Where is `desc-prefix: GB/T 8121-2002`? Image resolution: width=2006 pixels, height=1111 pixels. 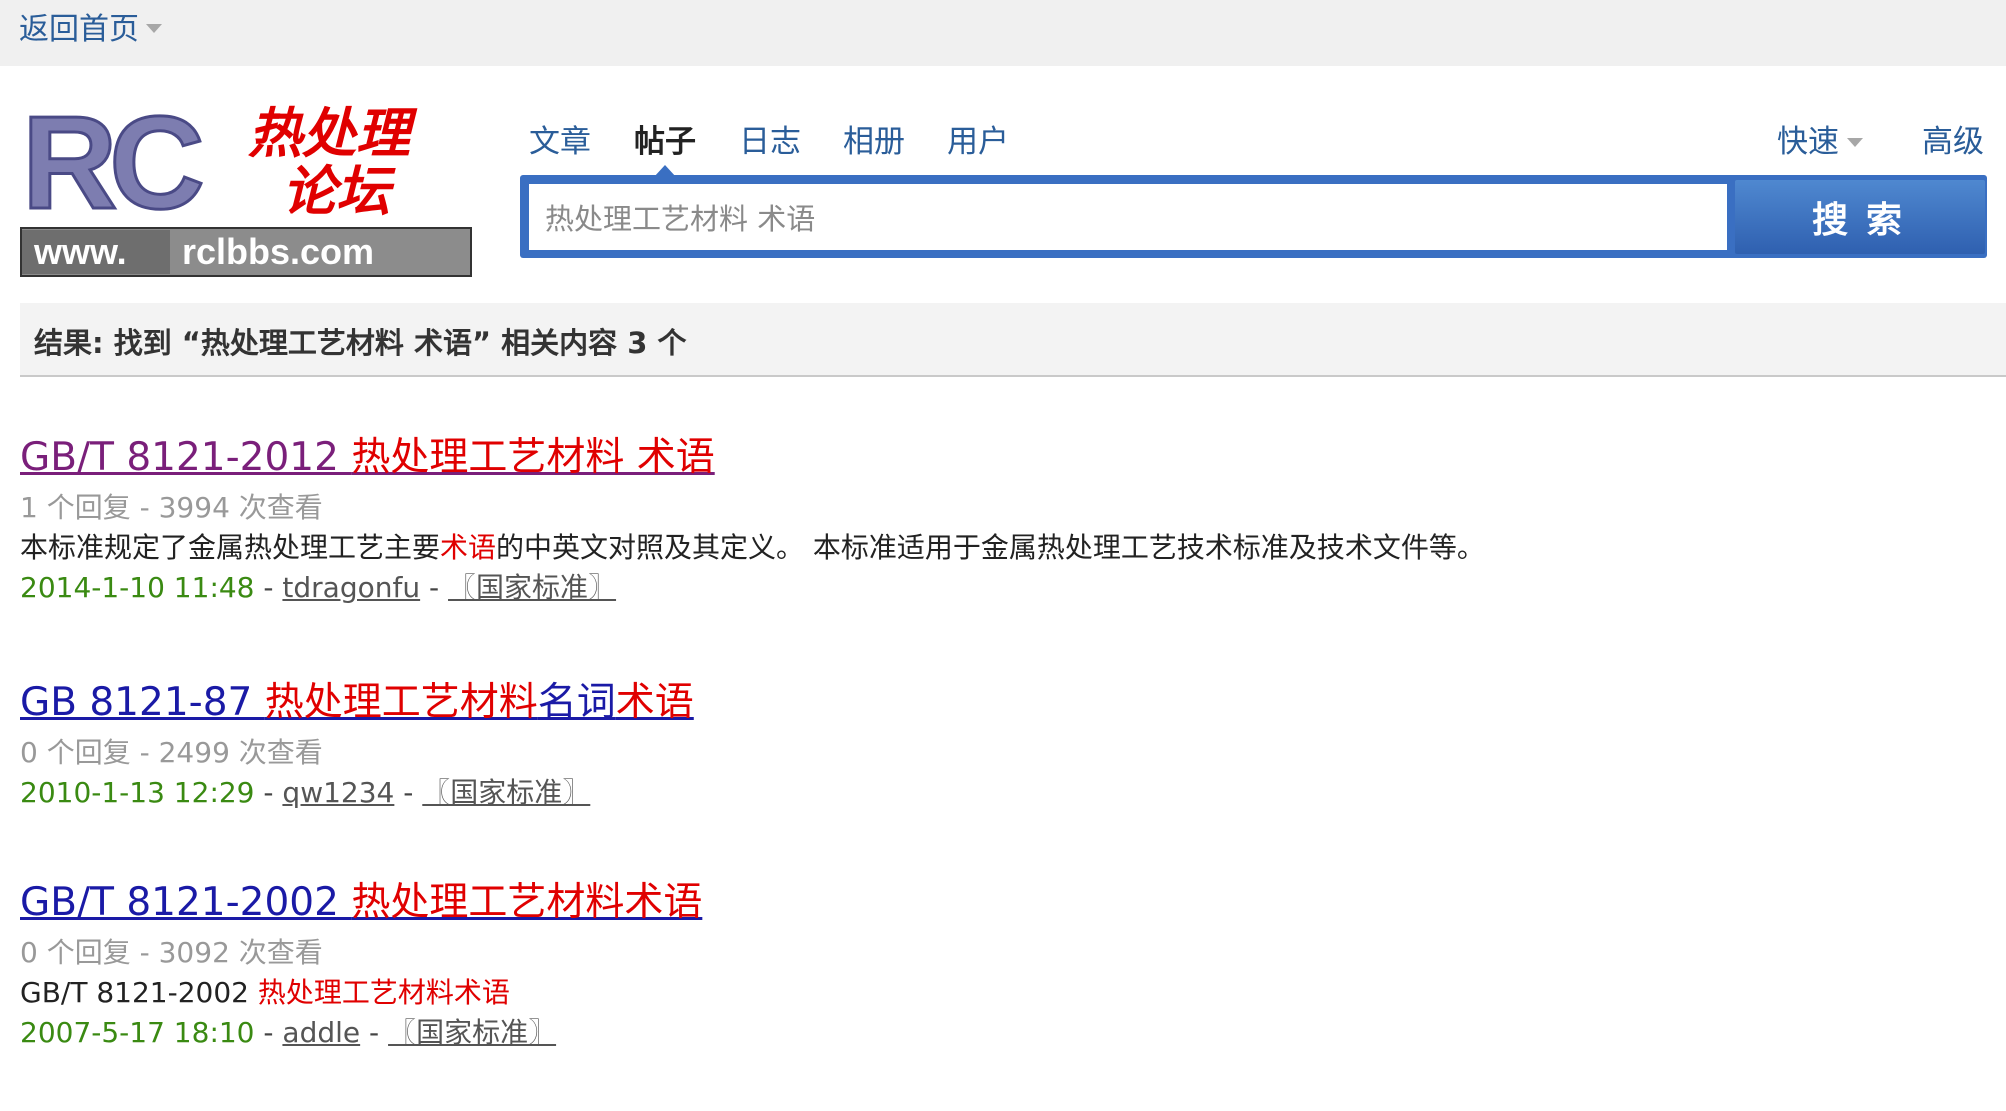 desc-prefix: GB/T 8121-2002 is located at coordinates (139, 992).